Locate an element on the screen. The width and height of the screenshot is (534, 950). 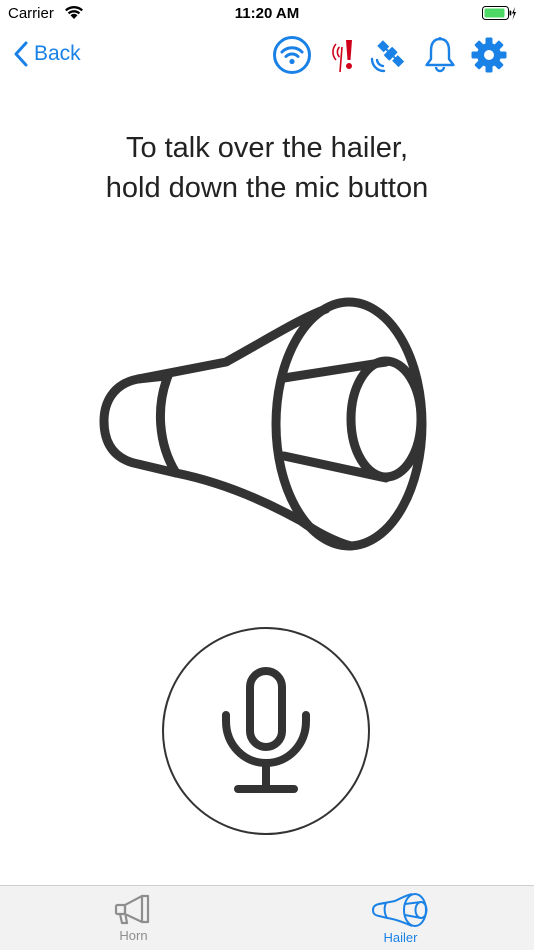
wifi-icon is located at coordinates (292, 55).